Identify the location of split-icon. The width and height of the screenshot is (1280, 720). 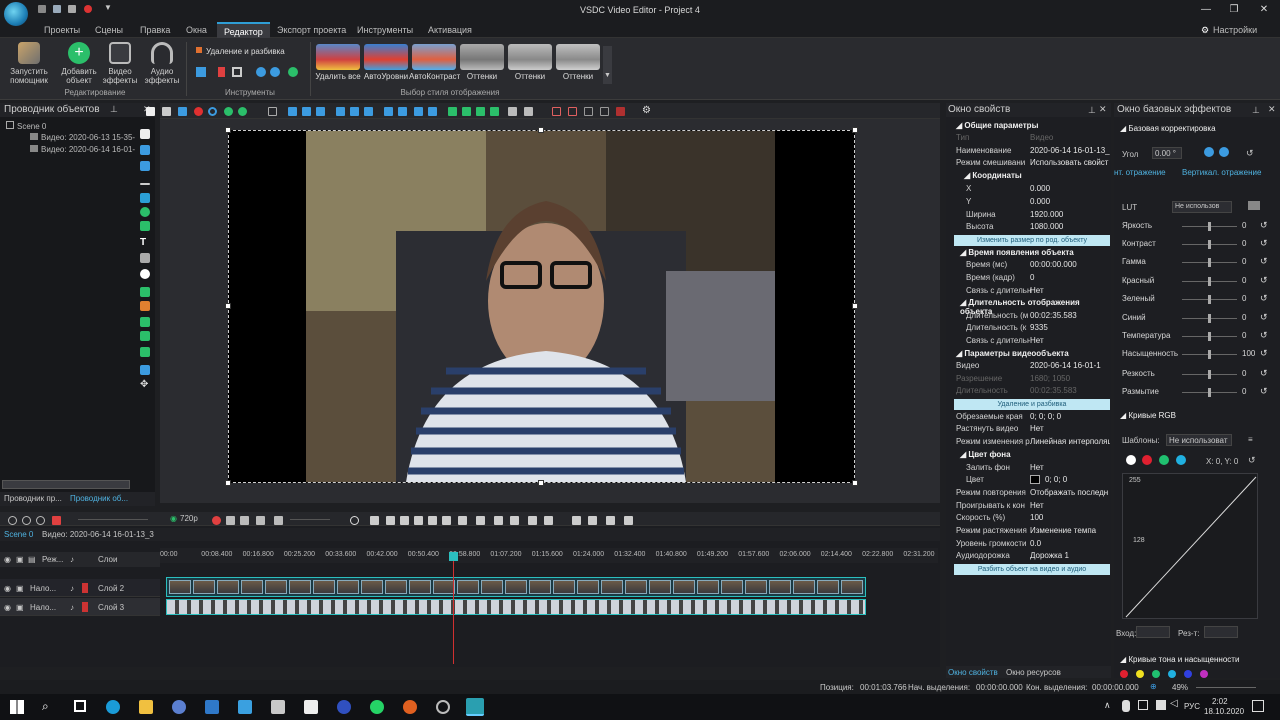
(480, 520).